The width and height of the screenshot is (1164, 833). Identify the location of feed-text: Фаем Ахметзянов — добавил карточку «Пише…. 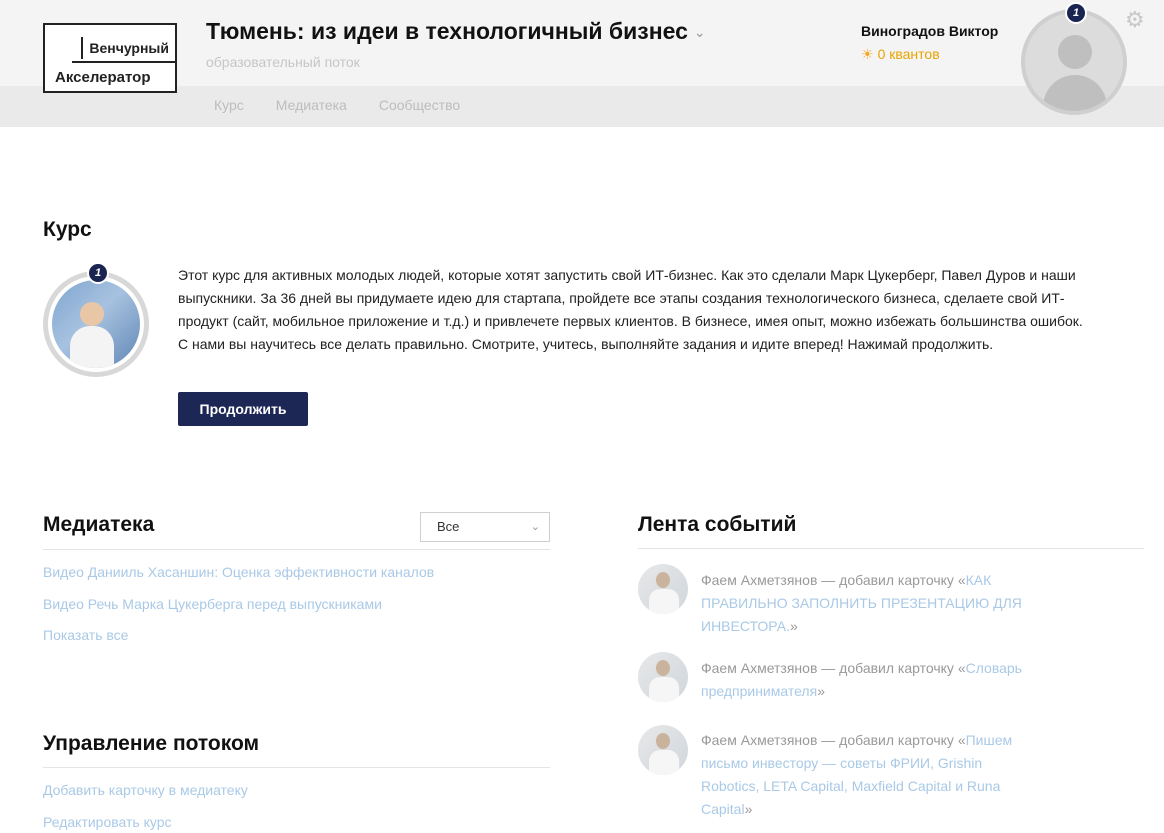
(866, 775).